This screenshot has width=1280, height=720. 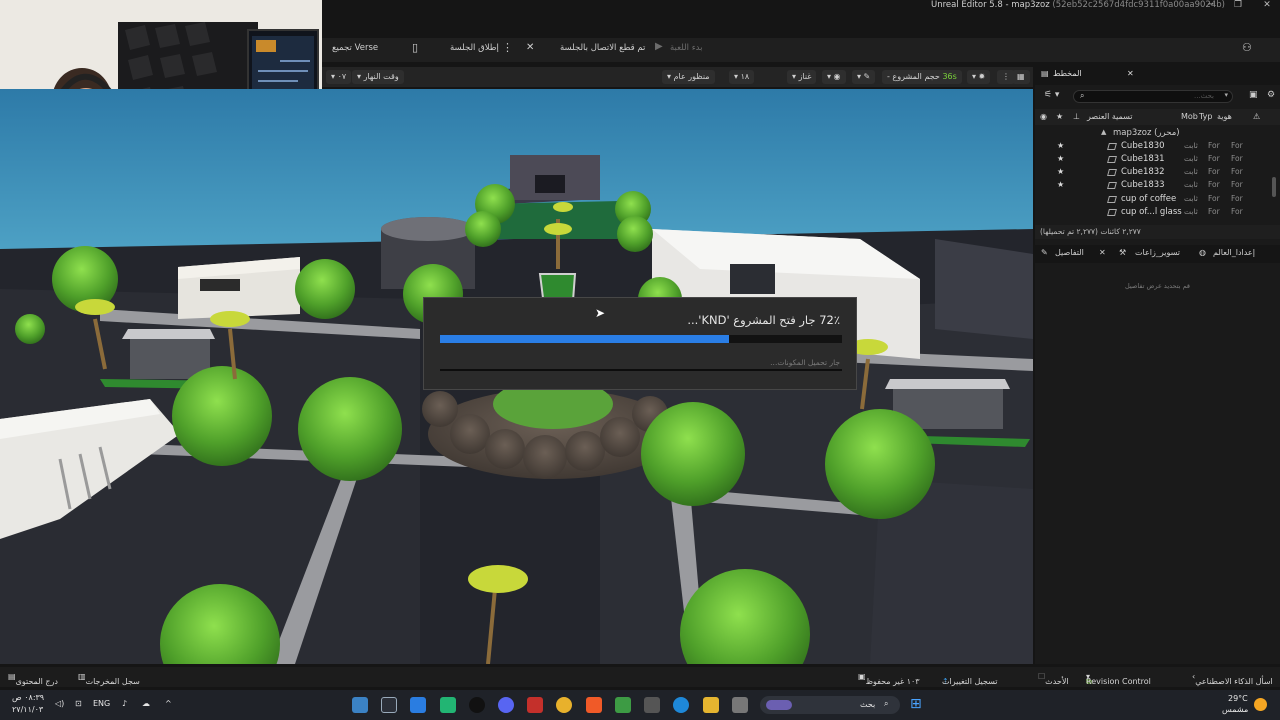 I want to click on close-window-button: ✕, so click(x=1267, y=5).